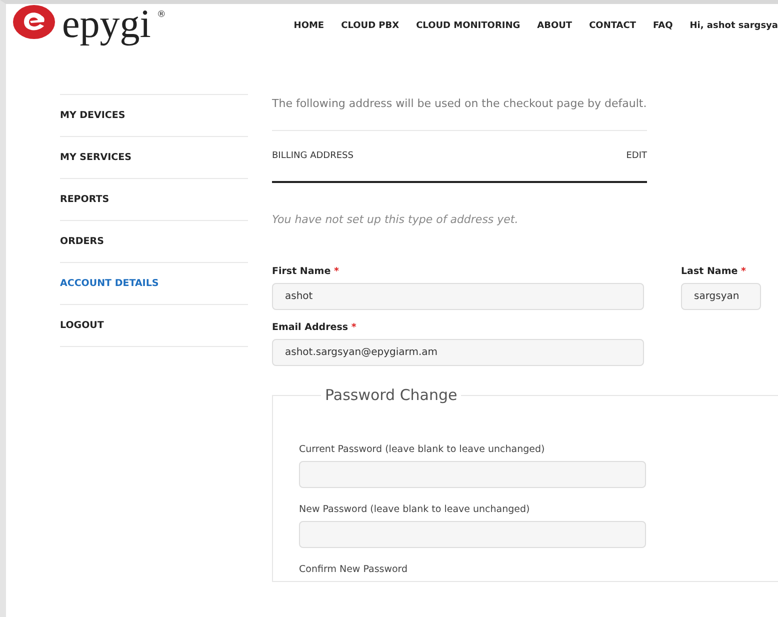 The width and height of the screenshot is (778, 617). What do you see at coordinates (636, 156) in the screenshot?
I see `edit-link: EDIT` at bounding box center [636, 156].